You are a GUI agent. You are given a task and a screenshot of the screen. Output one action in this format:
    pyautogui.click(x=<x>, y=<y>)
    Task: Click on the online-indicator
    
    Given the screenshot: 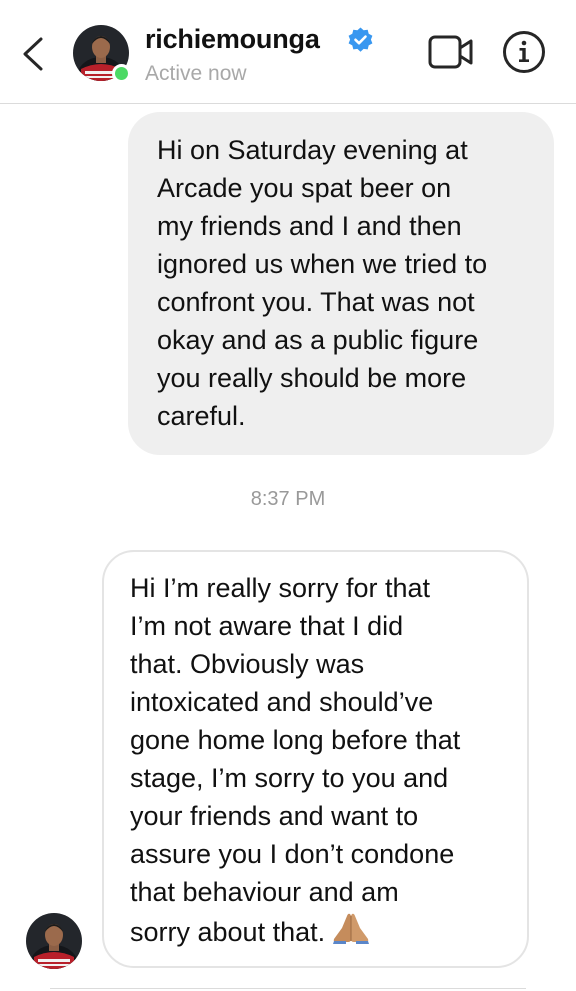 What is the action you would take?
    pyautogui.click(x=121, y=73)
    